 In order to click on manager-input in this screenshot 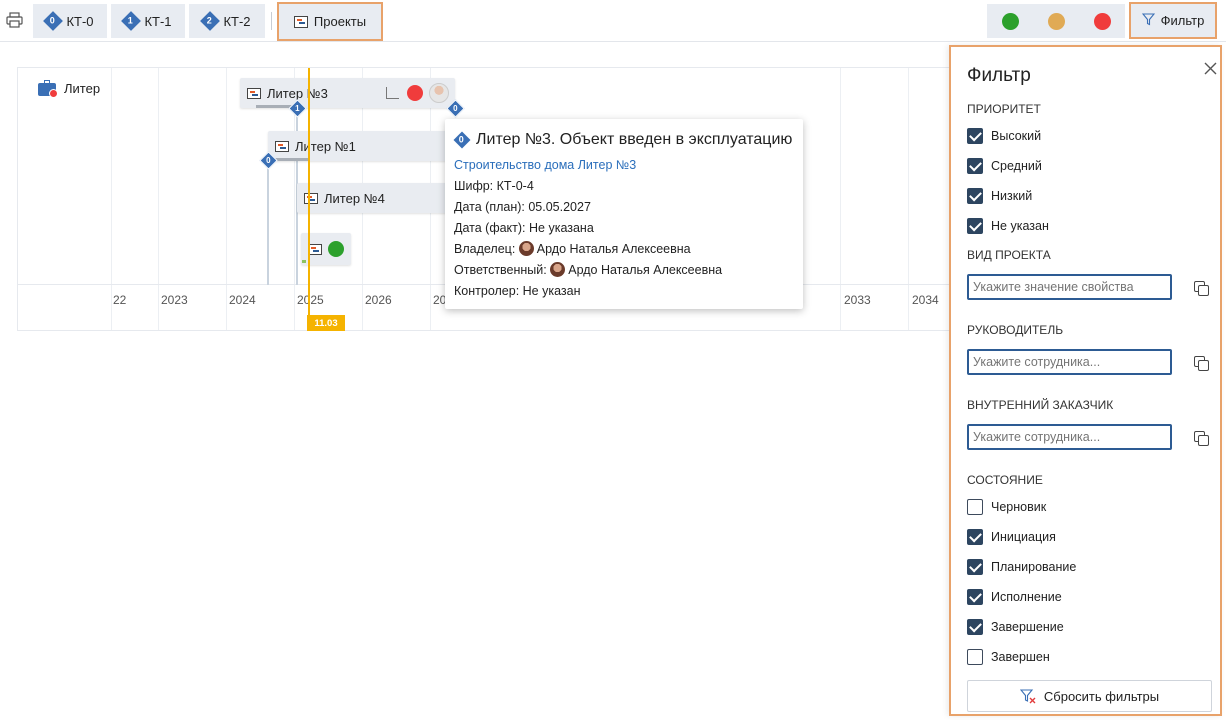, I will do `click(1069, 362)`.